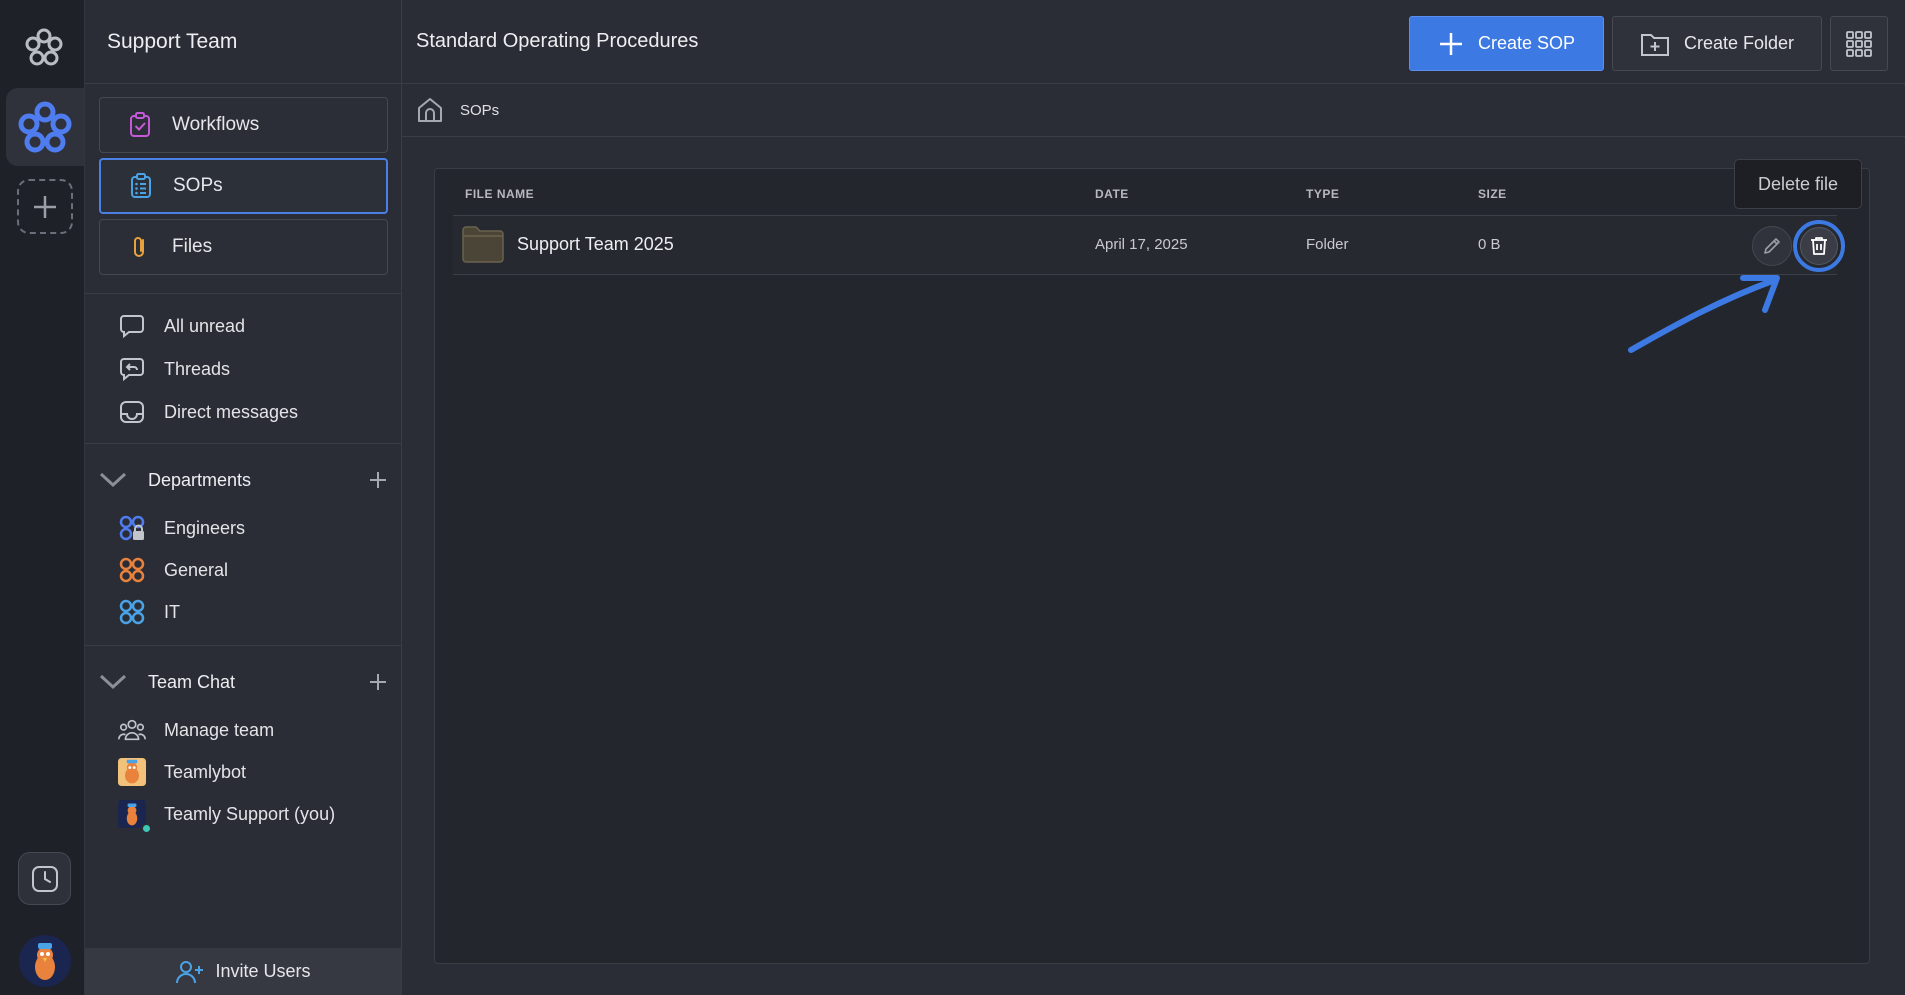 The image size is (1905, 995). Describe the element at coordinates (483, 244) in the screenshot. I see `folder-icon` at that location.